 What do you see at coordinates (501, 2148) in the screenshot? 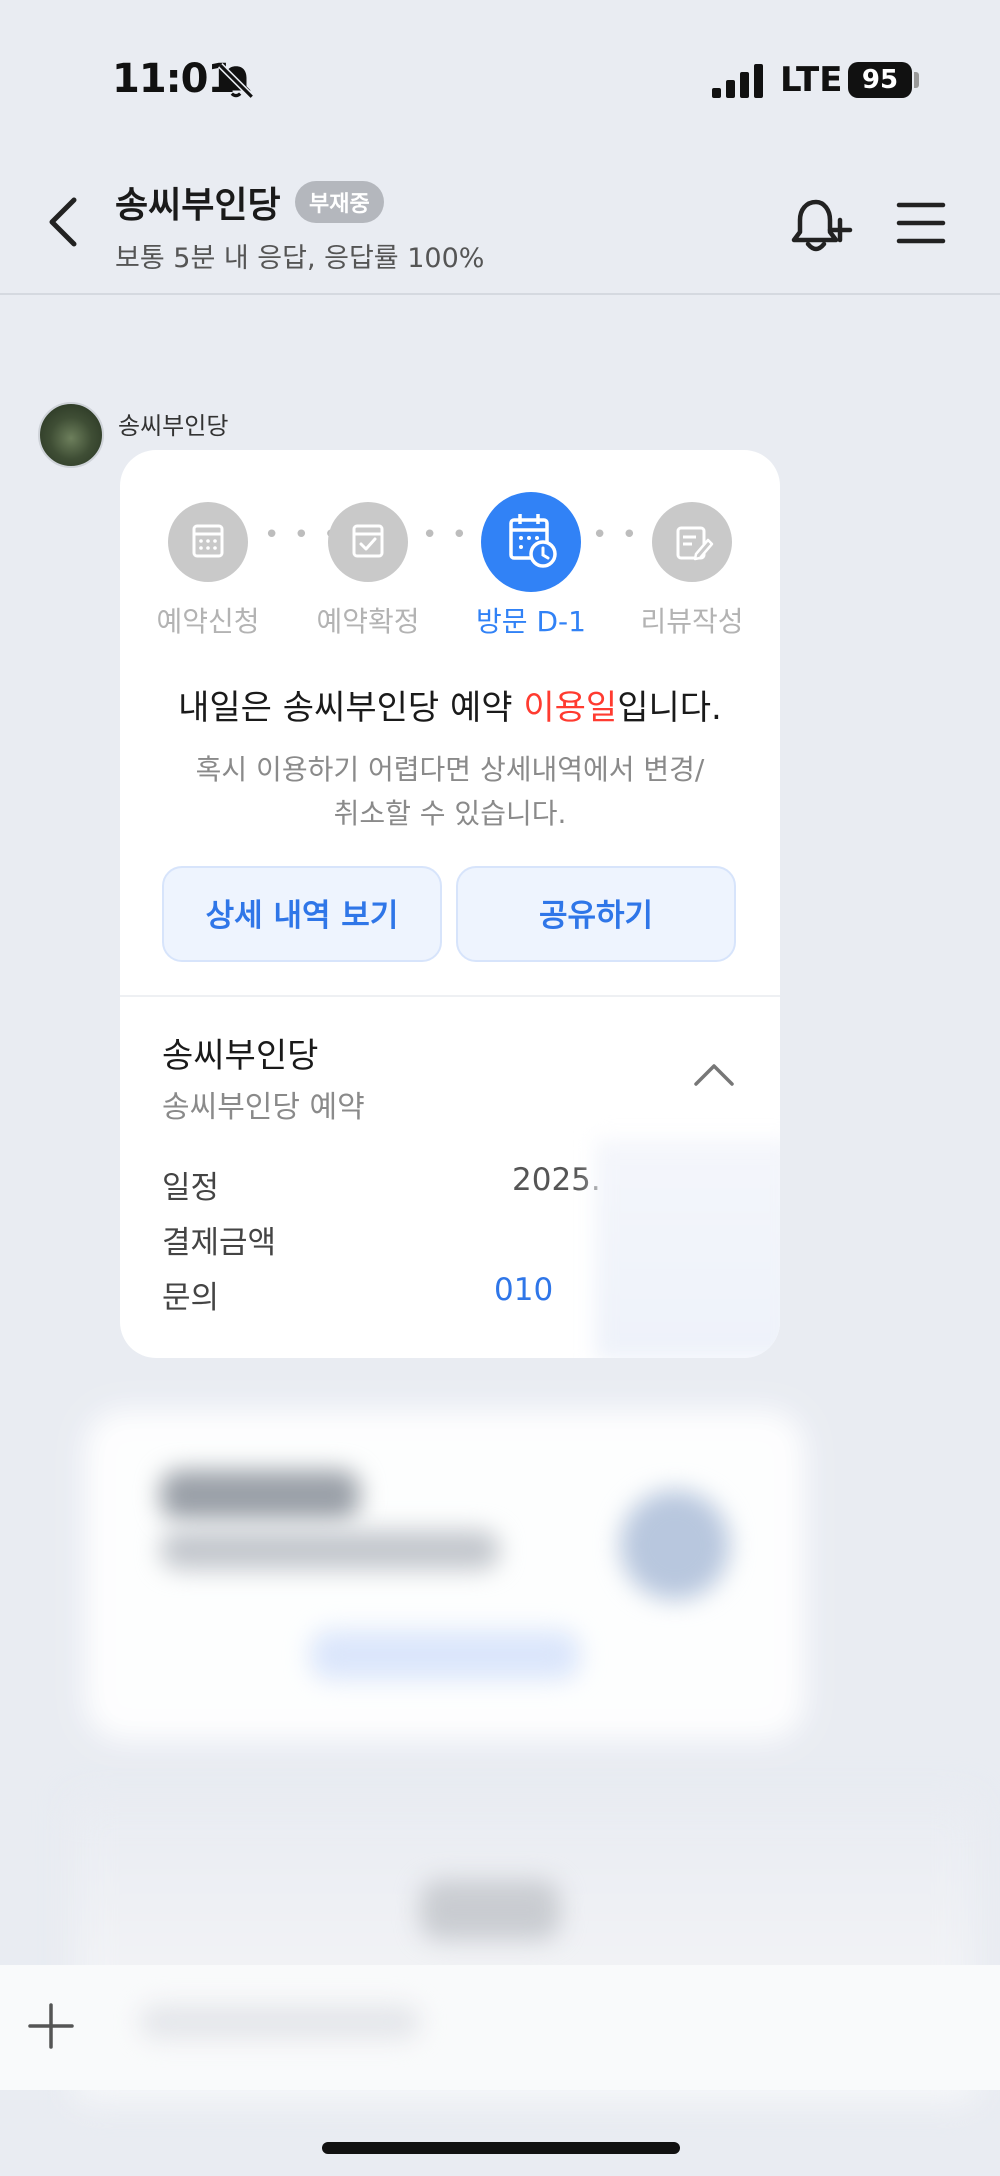
I see `home-indicator` at bounding box center [501, 2148].